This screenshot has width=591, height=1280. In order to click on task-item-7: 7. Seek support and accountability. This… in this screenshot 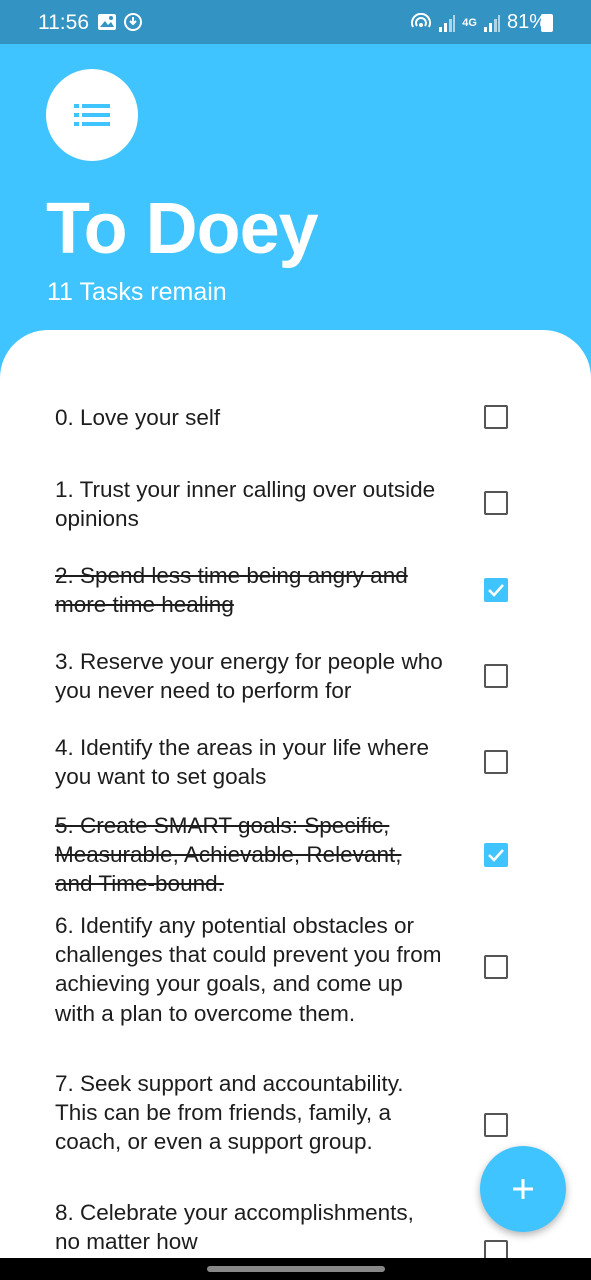, I will do `click(250, 1113)`.